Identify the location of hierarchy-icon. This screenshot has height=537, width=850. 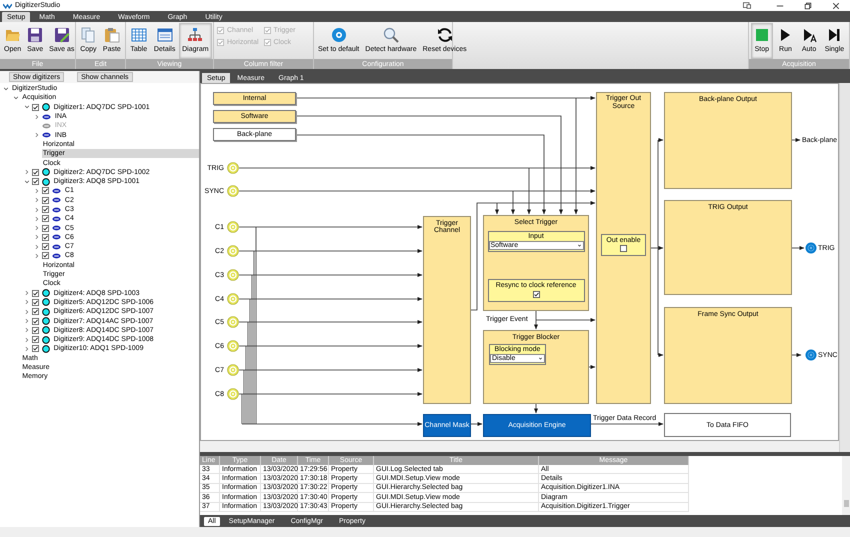
(195, 35).